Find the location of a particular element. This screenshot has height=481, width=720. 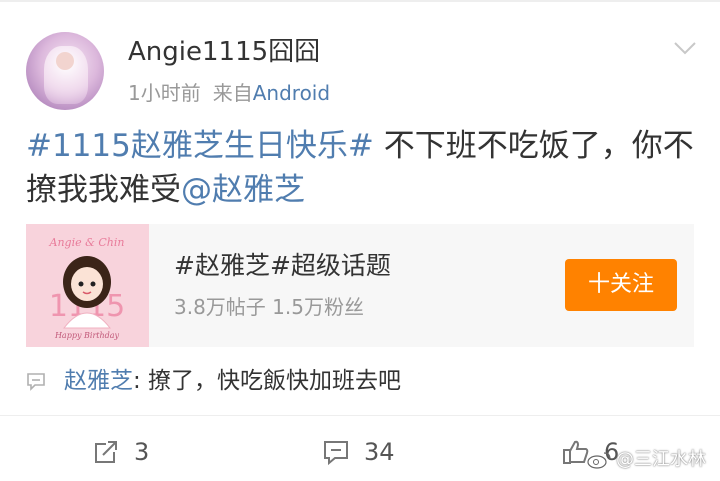

watermark: @三江水林 is located at coordinates (646, 460).